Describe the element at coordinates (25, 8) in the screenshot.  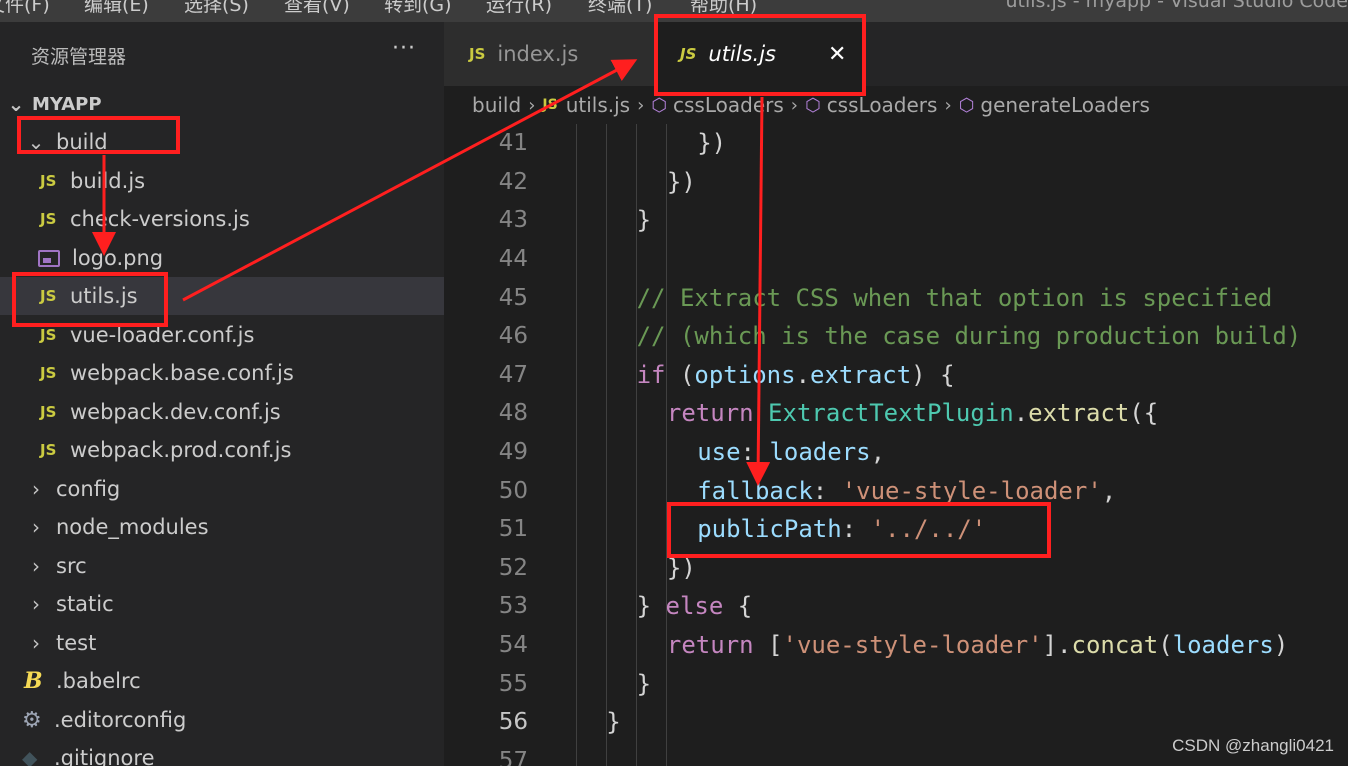
I see `menu-file: 文件(F)` at that location.